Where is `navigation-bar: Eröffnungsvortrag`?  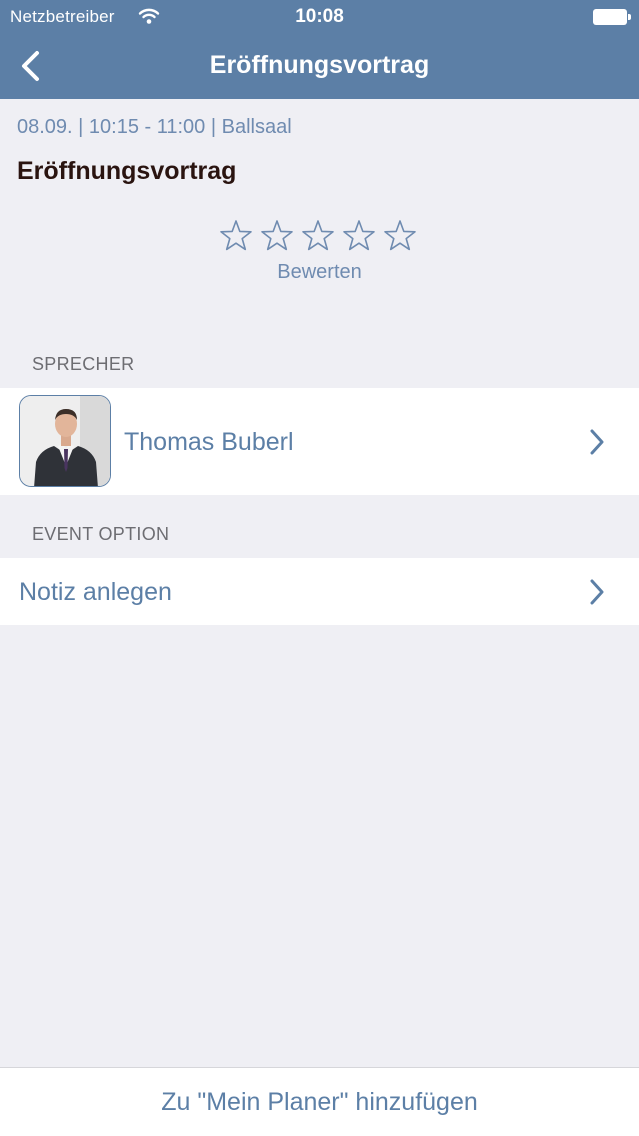
navigation-bar: Eröffnungsvortrag is located at coordinates (319, 66).